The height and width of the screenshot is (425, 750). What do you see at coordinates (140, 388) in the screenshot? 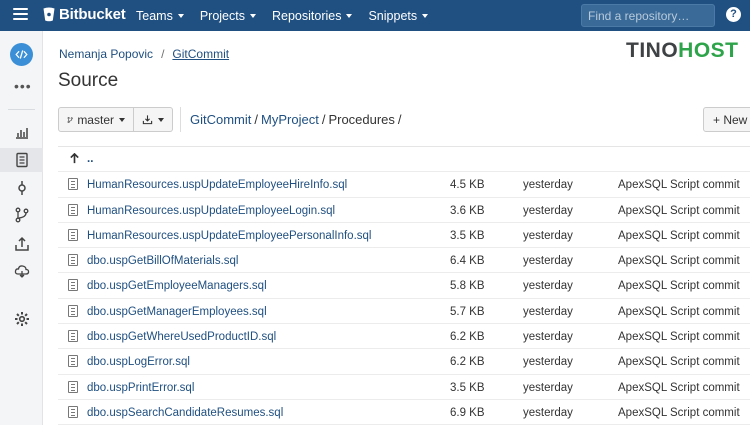
I see `file-name-link: dbo.uspPrintError.sql` at bounding box center [140, 388].